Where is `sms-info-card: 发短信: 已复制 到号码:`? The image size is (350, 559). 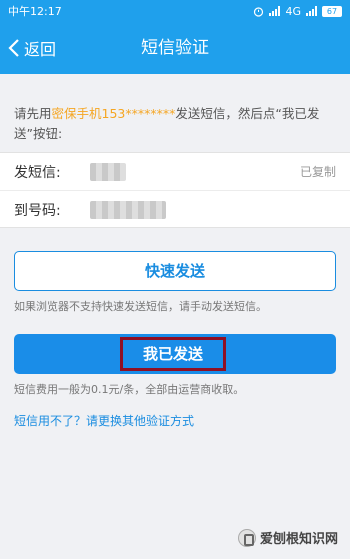
sms-info-card: 发短信: 已复制 到号码: is located at coordinates (175, 190).